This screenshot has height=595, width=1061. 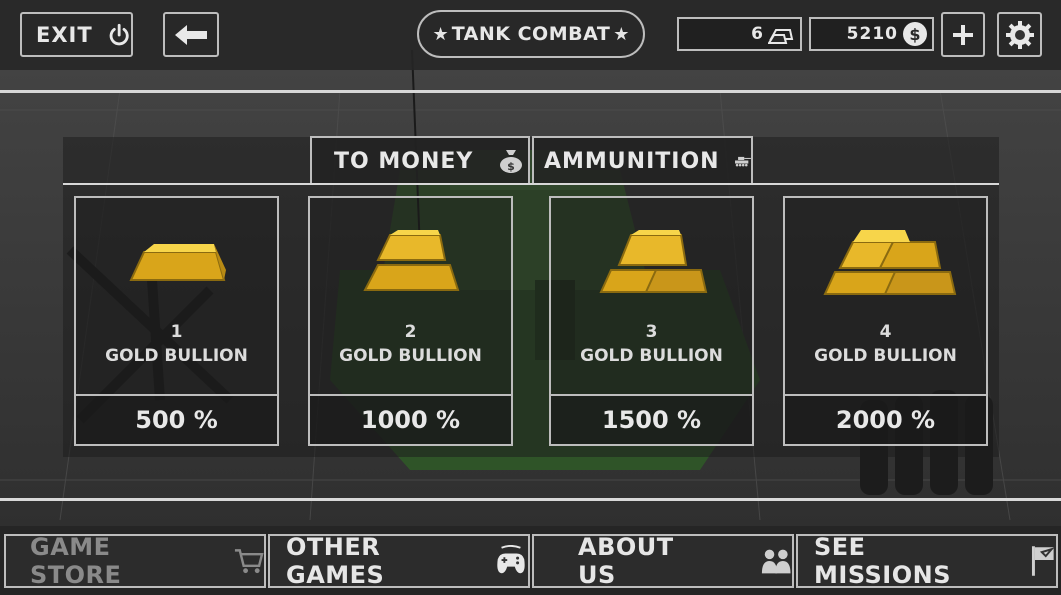 What do you see at coordinates (176, 332) in the screenshot?
I see `card-number: 1` at bounding box center [176, 332].